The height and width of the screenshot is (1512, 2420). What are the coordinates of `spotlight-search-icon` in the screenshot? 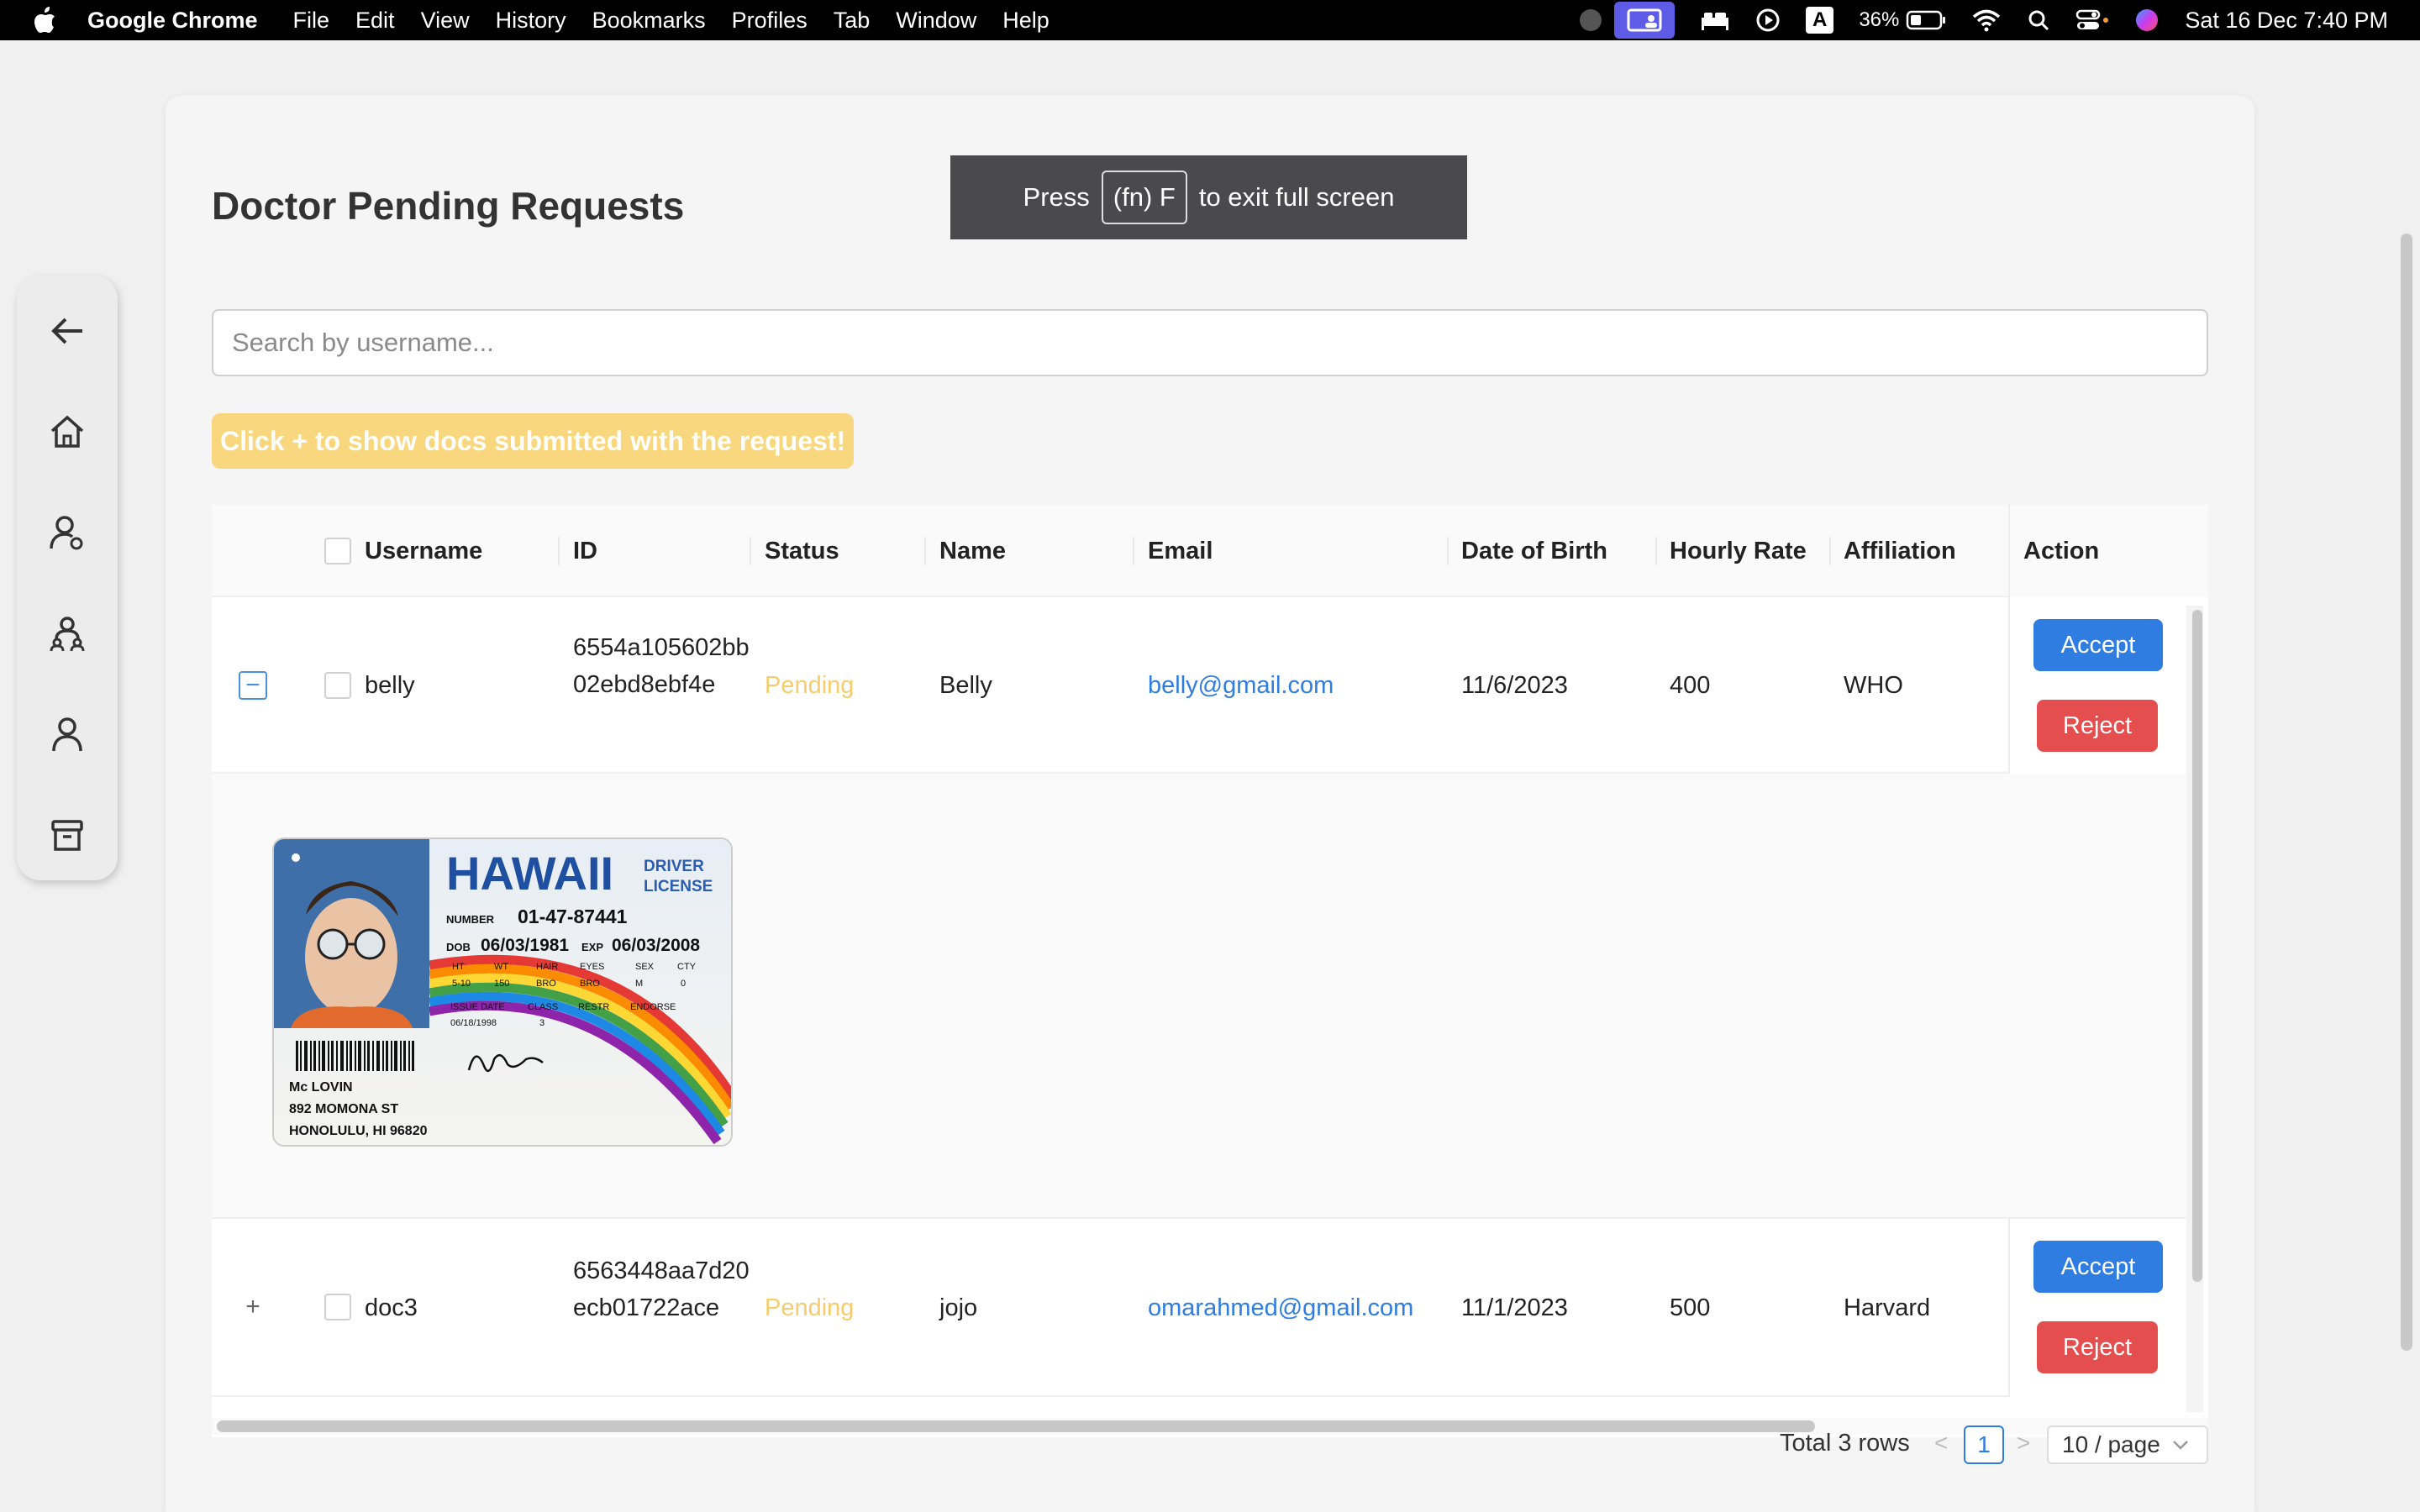 It's located at (2039, 20).